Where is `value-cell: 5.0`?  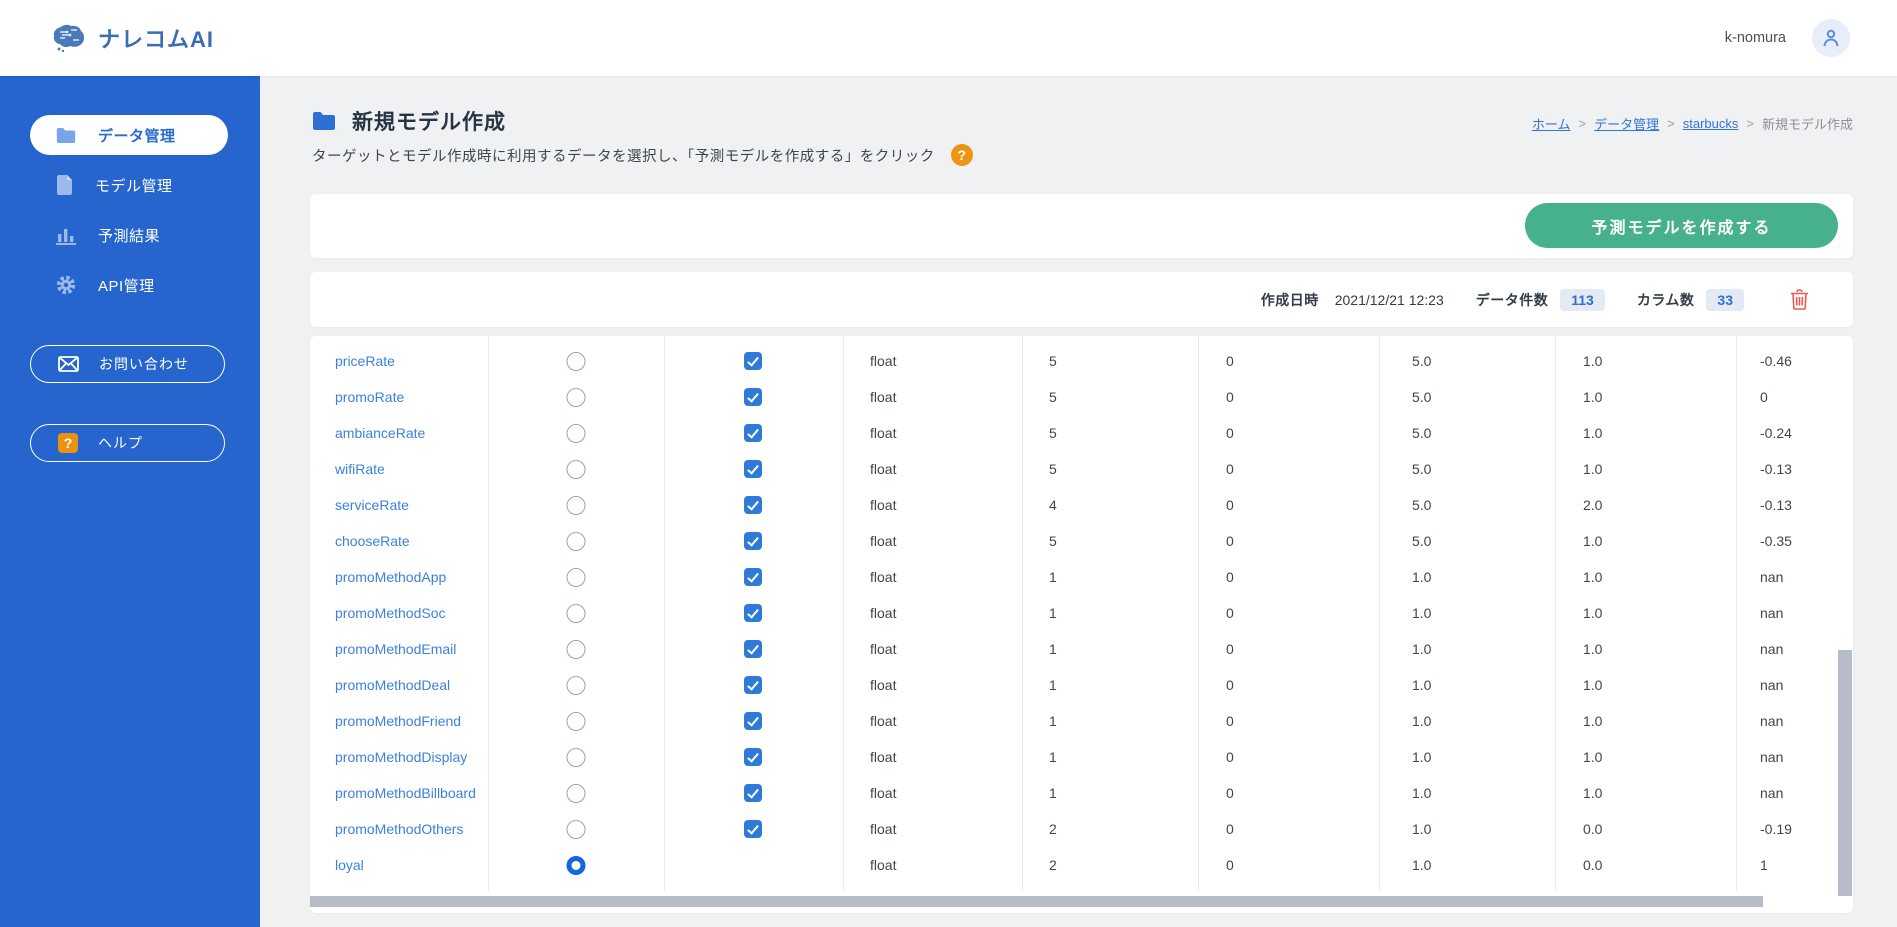 value-cell: 5.0 is located at coordinates (1422, 433).